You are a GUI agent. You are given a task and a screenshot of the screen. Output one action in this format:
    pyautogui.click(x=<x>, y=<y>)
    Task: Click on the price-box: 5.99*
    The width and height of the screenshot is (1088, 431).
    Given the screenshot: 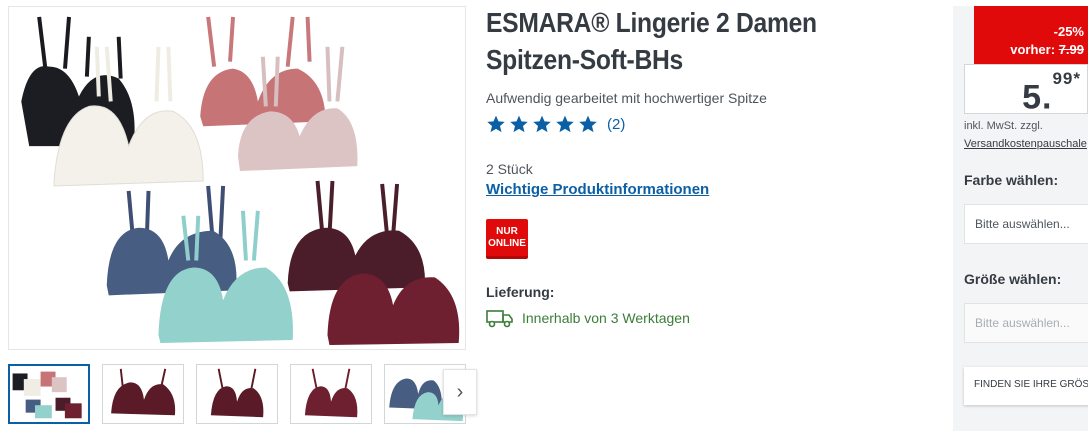 What is the action you would take?
    pyautogui.click(x=1026, y=90)
    